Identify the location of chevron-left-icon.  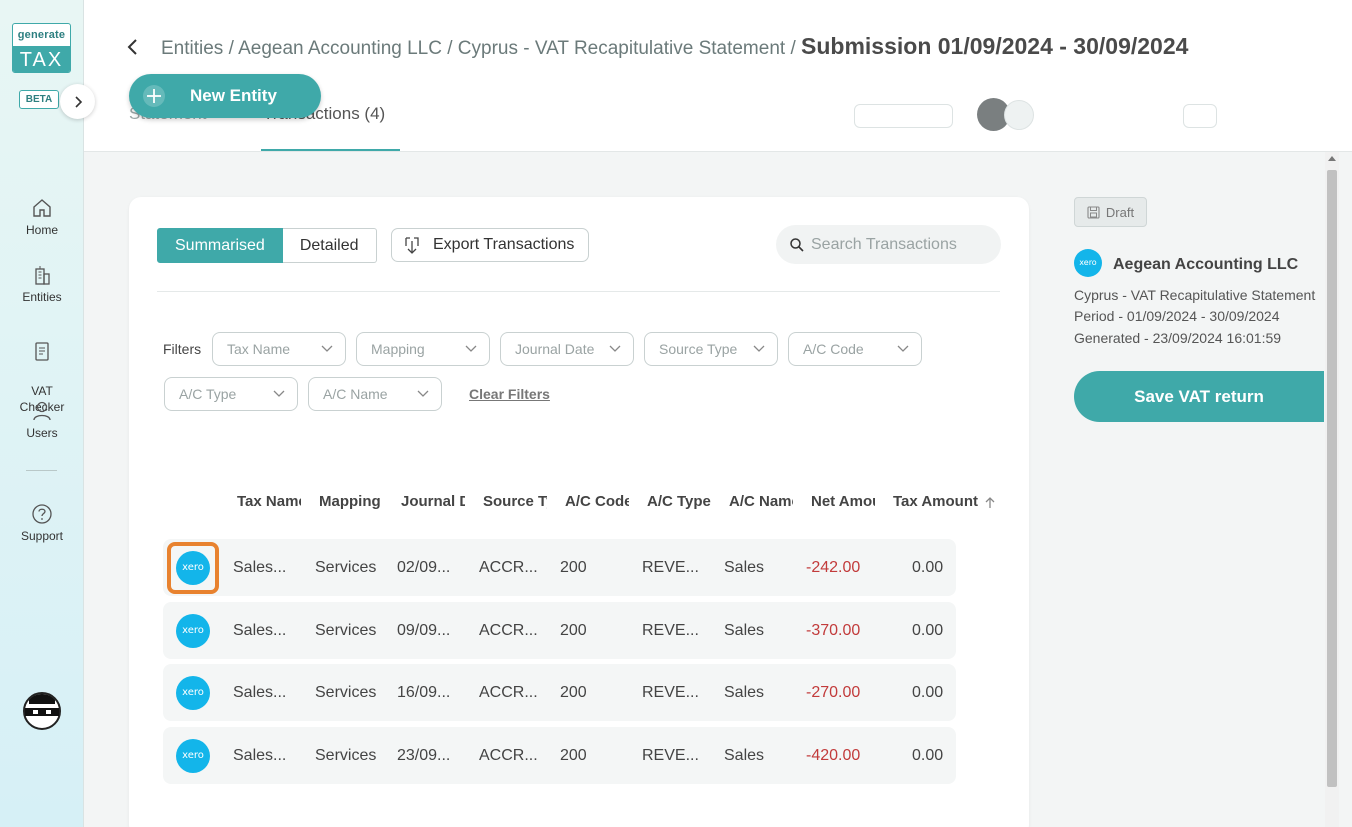
(132, 47).